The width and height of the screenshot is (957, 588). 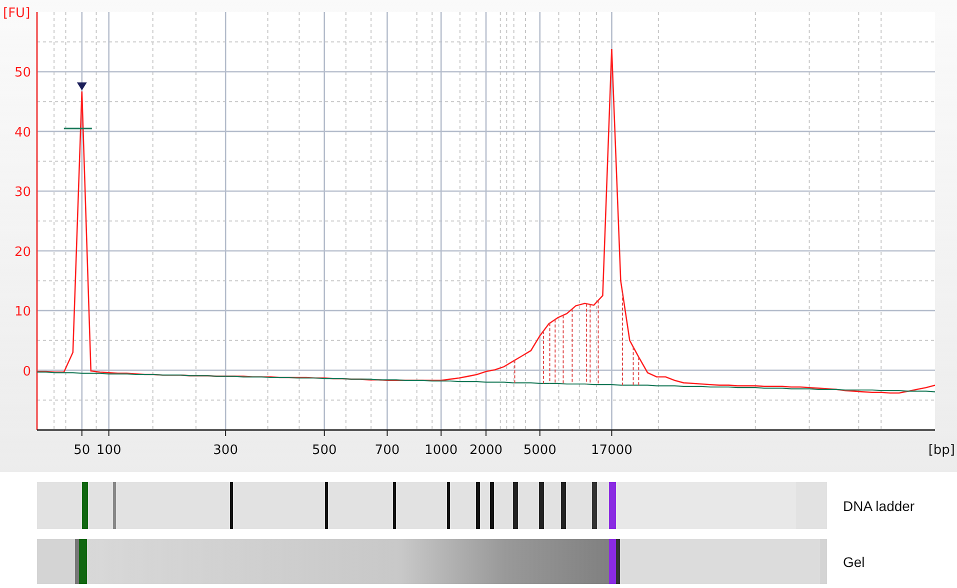 What do you see at coordinates (879, 506) in the screenshot?
I see `lane-label: DNA ladder` at bounding box center [879, 506].